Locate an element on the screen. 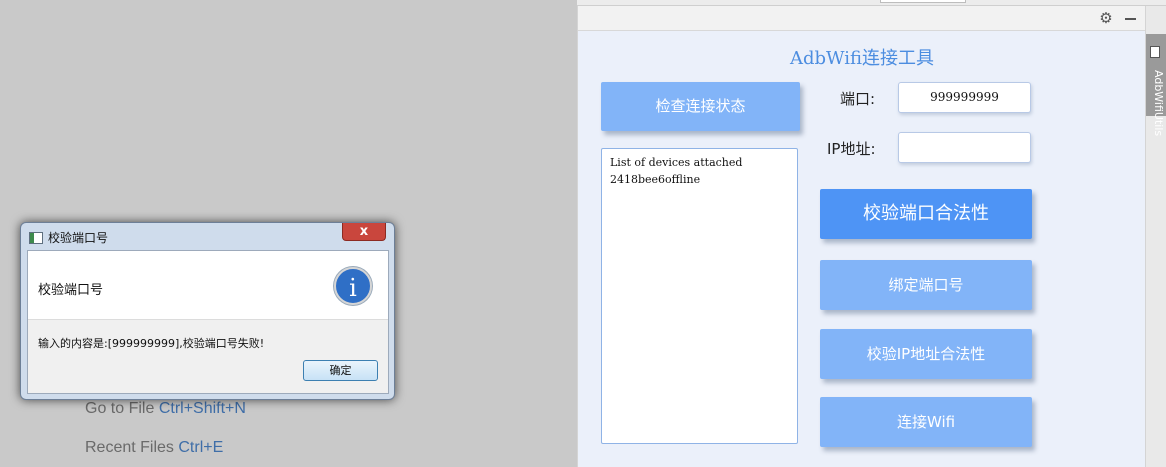  hide-icon is located at coordinates (1130, 18).